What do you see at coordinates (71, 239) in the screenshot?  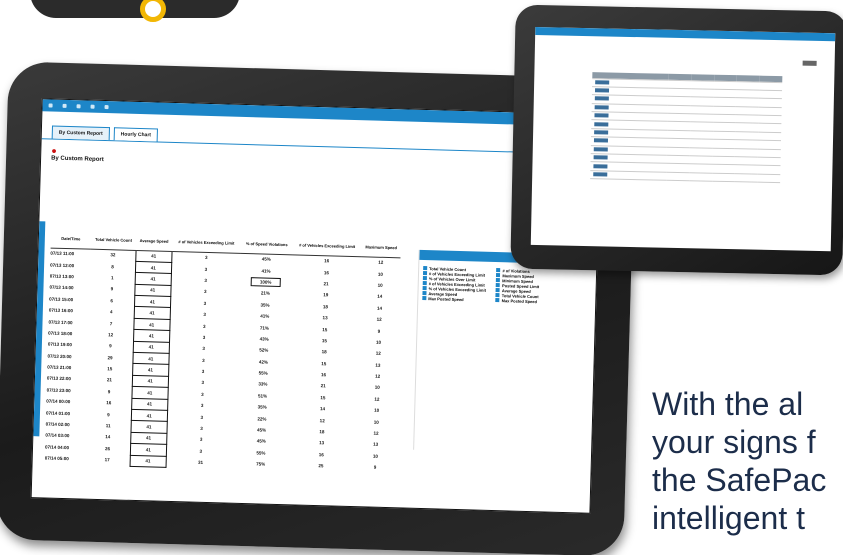 I see `col-header: Date/Time` at bounding box center [71, 239].